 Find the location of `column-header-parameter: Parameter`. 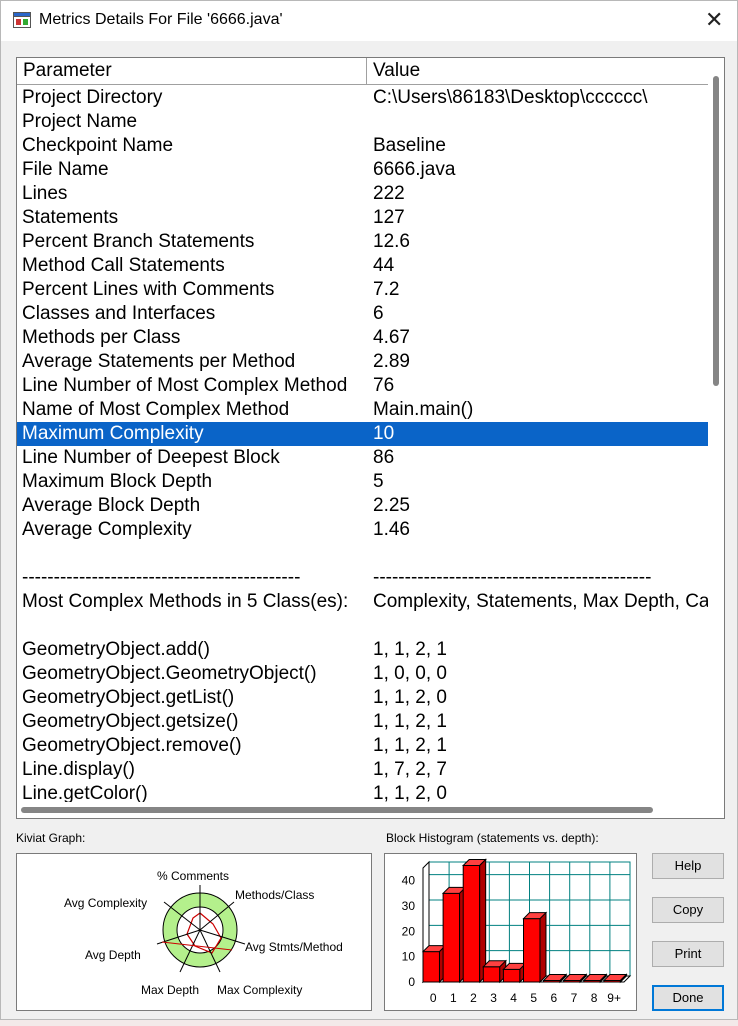

column-header-parameter: Parameter is located at coordinates (192, 71).